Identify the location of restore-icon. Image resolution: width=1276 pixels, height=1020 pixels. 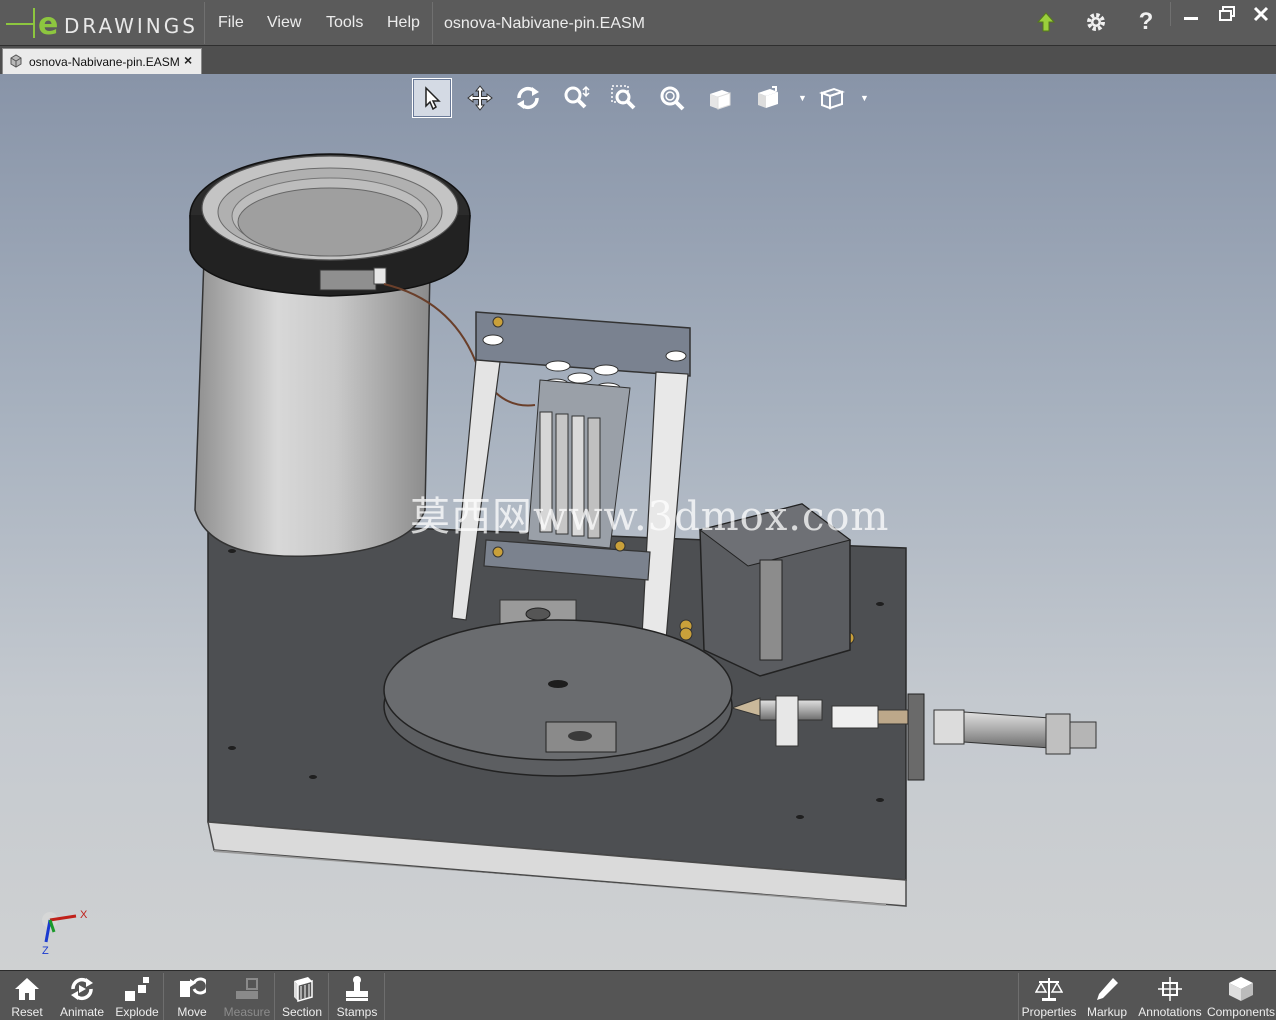
(1227, 14).